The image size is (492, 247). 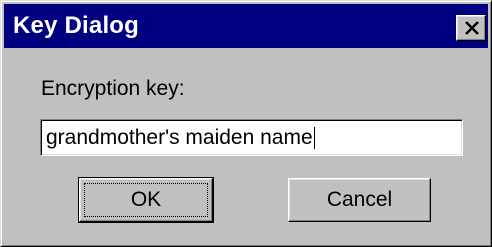 I want to click on close-icon, so click(x=472, y=28).